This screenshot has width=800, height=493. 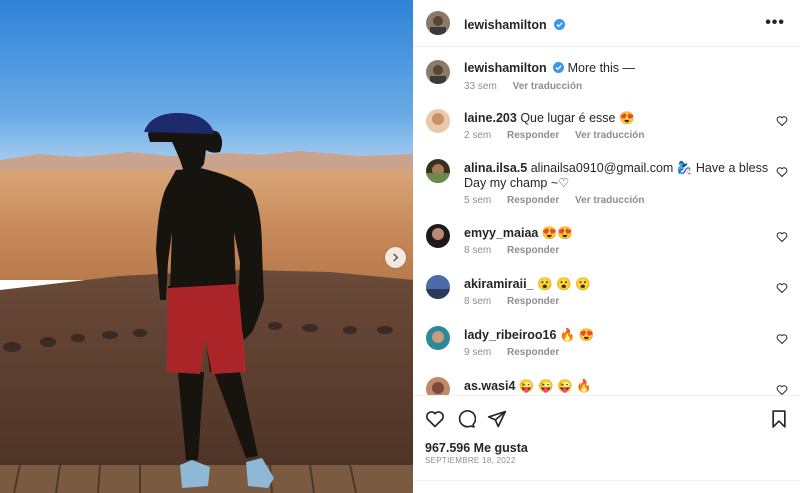 I want to click on comment-username: emyy_maiaa, so click(x=501, y=233).